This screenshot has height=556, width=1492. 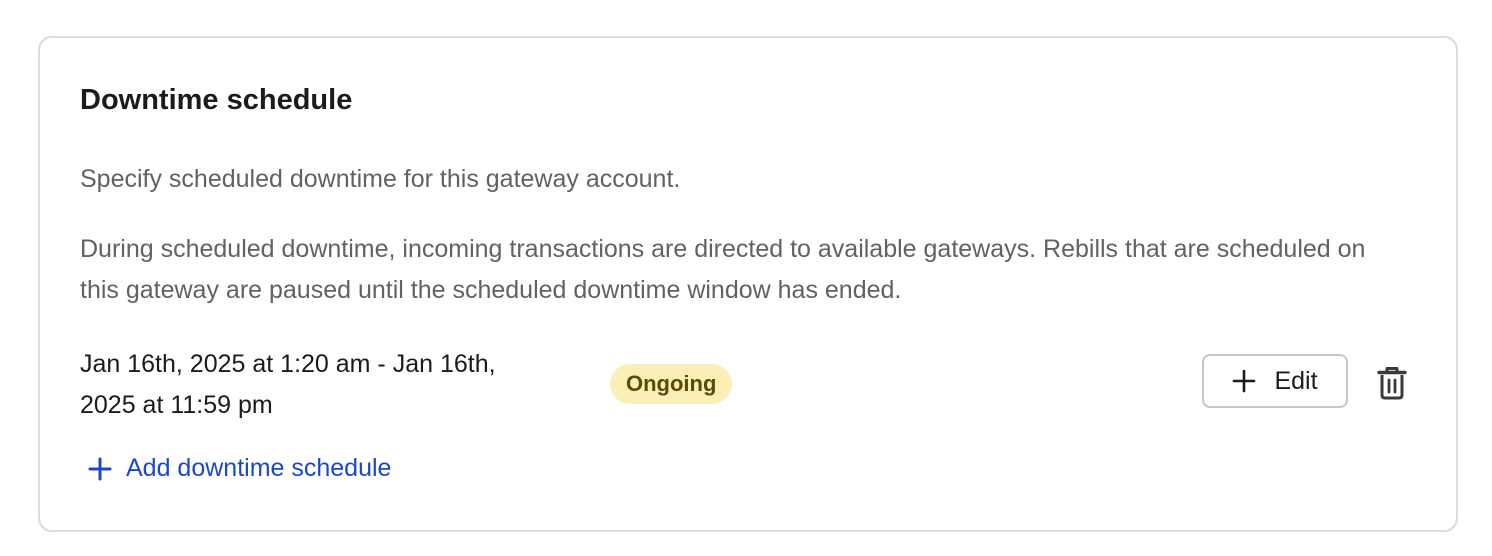 What do you see at coordinates (671, 384) in the screenshot?
I see `status-badge: Ongoing` at bounding box center [671, 384].